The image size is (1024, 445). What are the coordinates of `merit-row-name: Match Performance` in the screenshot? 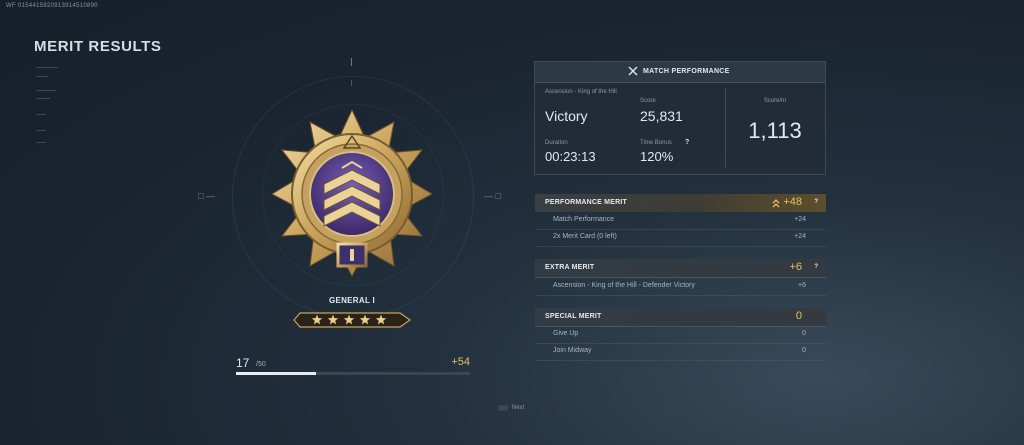 It's located at (584, 219).